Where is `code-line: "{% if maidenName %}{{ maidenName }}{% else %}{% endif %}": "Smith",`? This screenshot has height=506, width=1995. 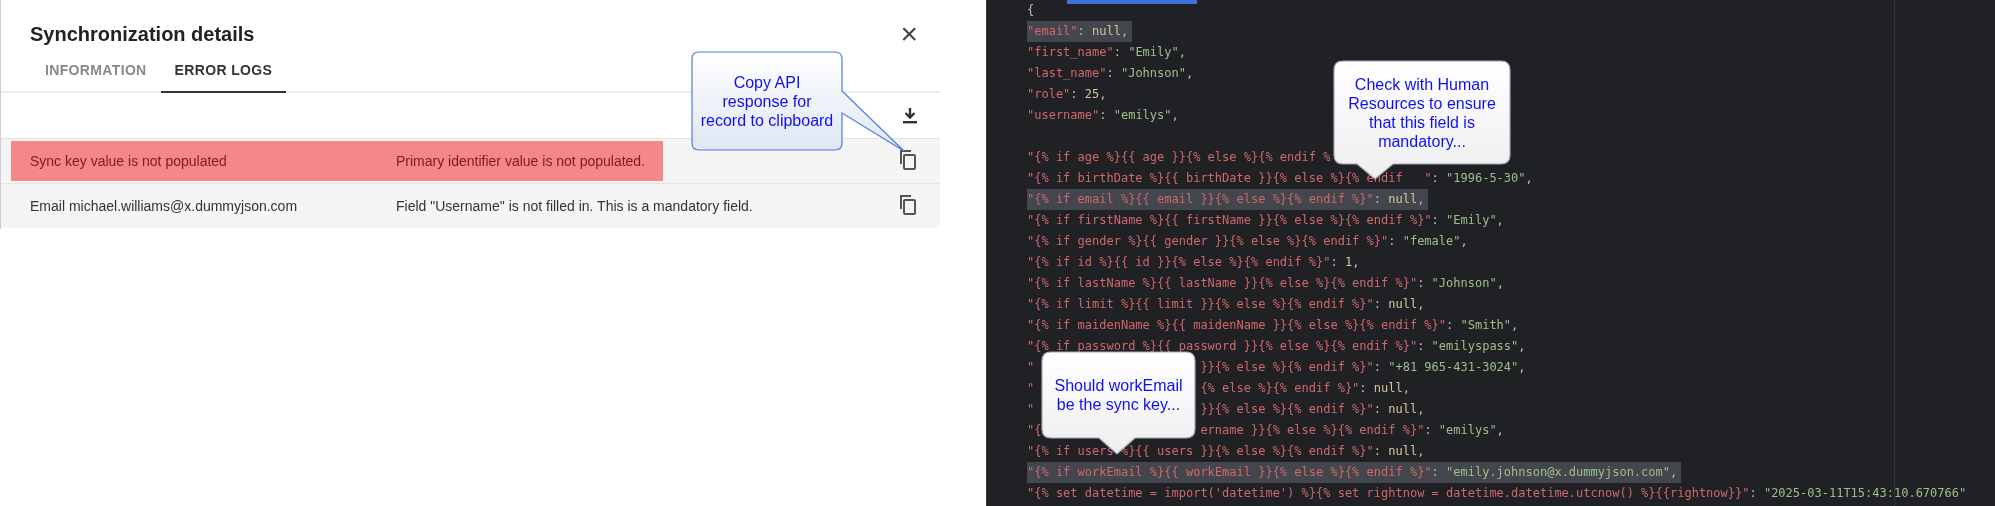
code-line: "{% if maidenName %}{{ maidenName }}{% else %}{% endif %}": "Smith", is located at coordinates (1273, 325).